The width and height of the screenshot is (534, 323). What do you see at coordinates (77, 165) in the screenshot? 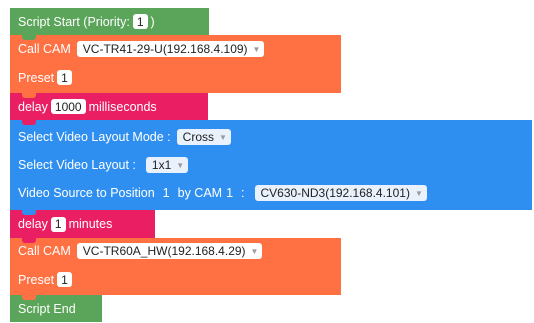
I see `layout-label: Select Video Layout :` at bounding box center [77, 165].